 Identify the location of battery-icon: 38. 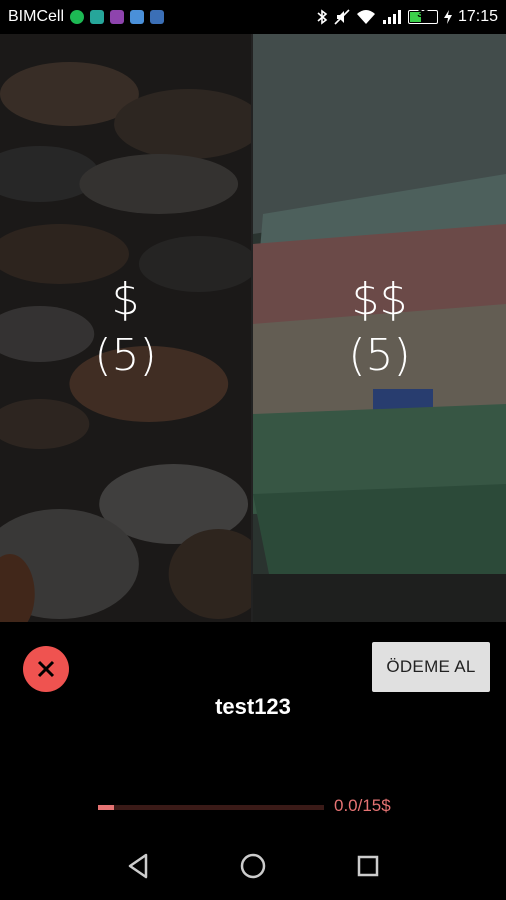
(422, 16).